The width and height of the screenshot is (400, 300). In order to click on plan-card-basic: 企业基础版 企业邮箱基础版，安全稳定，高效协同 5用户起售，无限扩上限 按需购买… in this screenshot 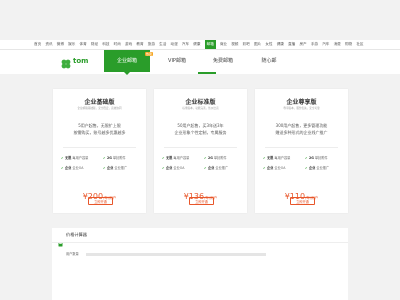, I will do `click(99, 151)`.